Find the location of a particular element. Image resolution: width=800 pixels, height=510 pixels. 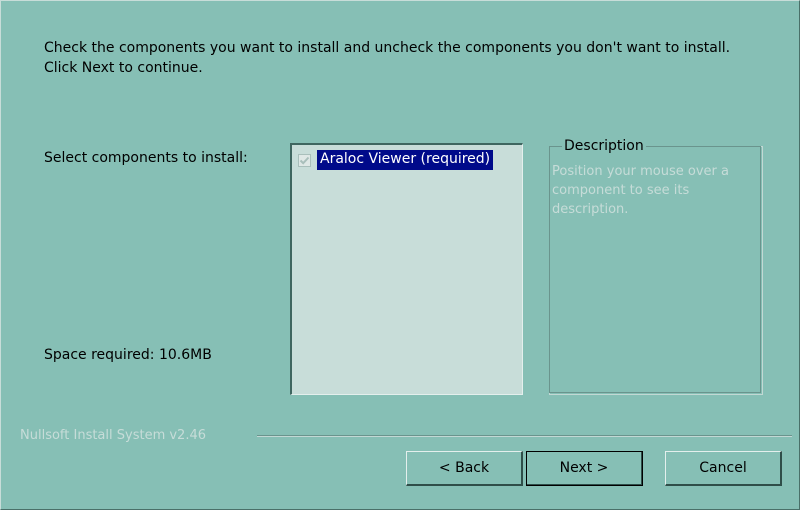

component-item-araloc-viewer: Araloc Viewer (required) is located at coordinates (396, 160).